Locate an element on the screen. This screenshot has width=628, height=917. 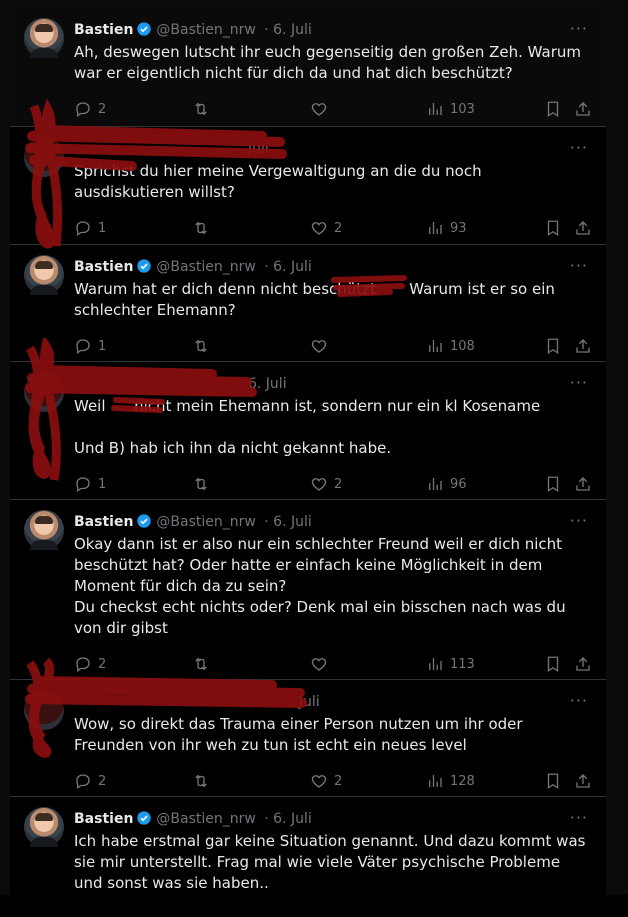
window-left-border is located at coordinates (5, 447).